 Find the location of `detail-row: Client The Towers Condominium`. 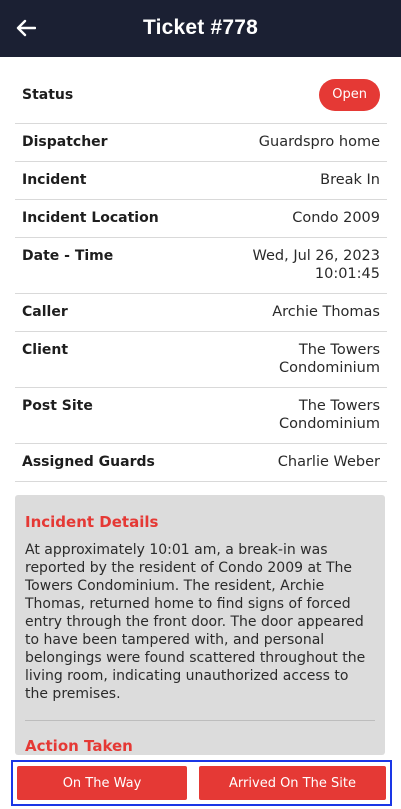

detail-row: Client The Towers Condominium is located at coordinates (201, 360).